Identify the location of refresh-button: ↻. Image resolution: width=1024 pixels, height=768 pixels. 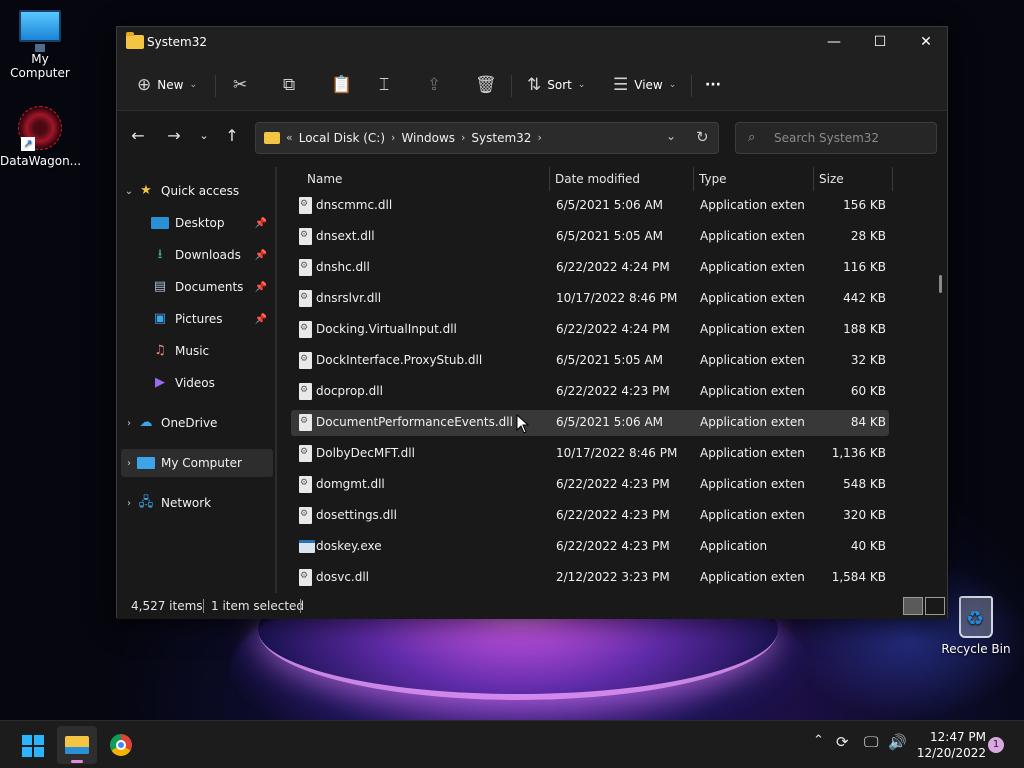
(702, 137).